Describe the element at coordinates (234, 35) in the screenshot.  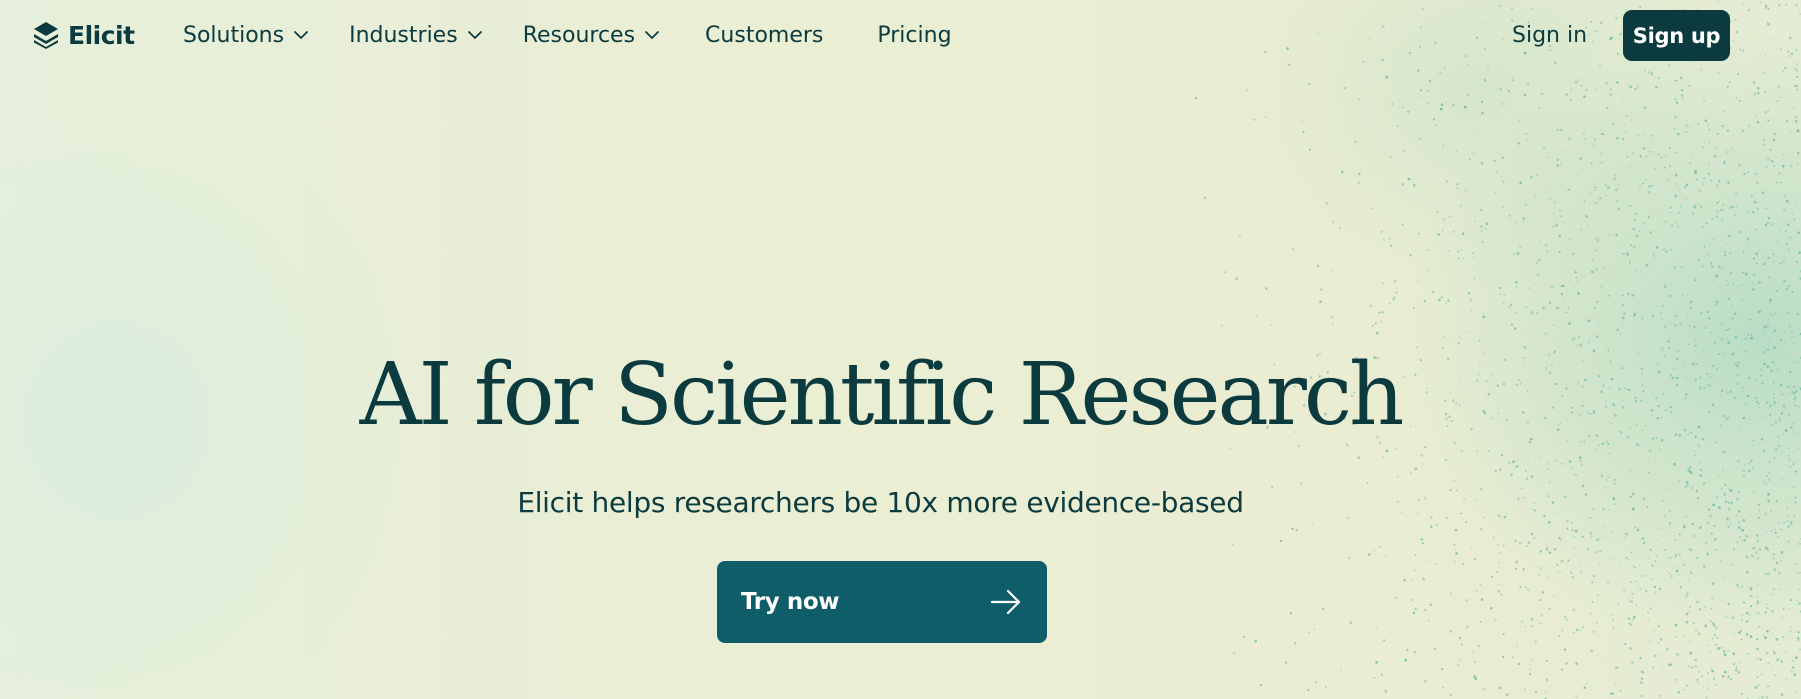
I see `nav-item-label: Solutions` at that location.